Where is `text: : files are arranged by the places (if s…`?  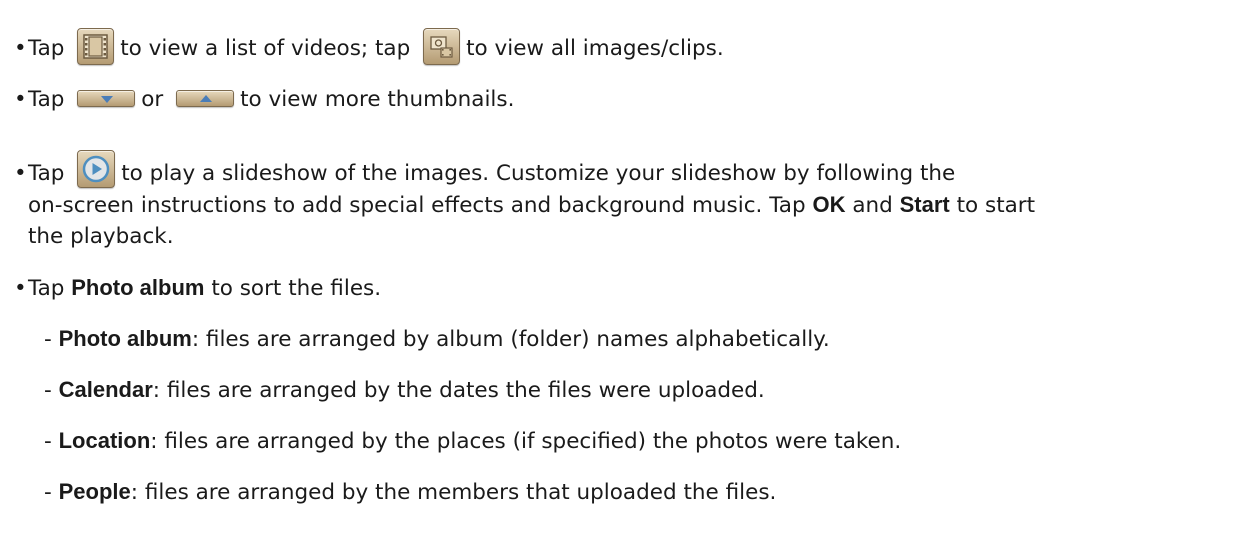
text: : files are arranged by the places (if s… is located at coordinates (526, 441).